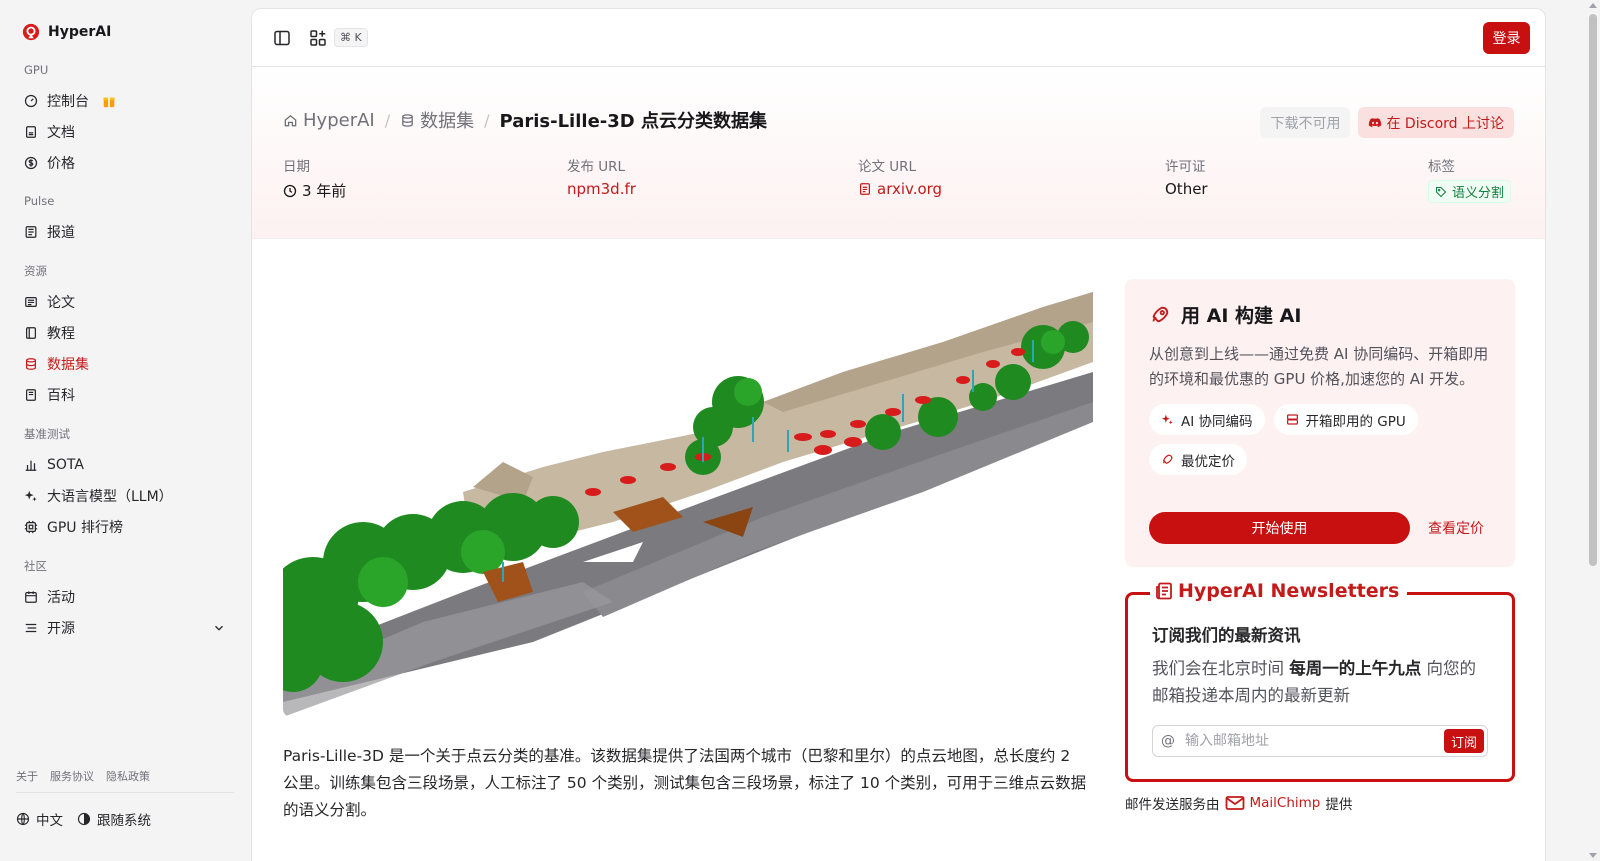 This screenshot has width=1600, height=861. Describe the element at coordinates (125, 363) in the screenshot. I see `sidebar-item-datasets: 数据集` at that location.